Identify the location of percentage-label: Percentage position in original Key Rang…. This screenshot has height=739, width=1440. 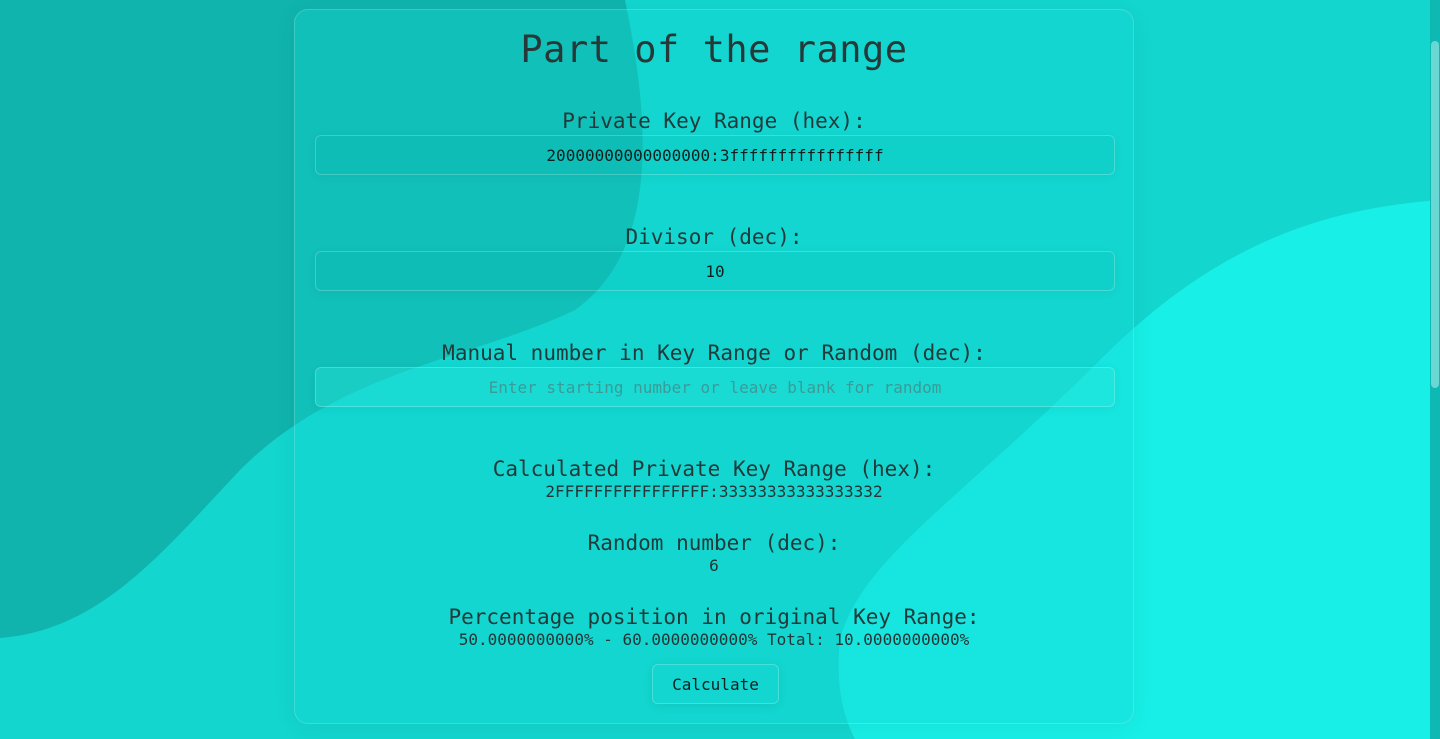
(714, 617).